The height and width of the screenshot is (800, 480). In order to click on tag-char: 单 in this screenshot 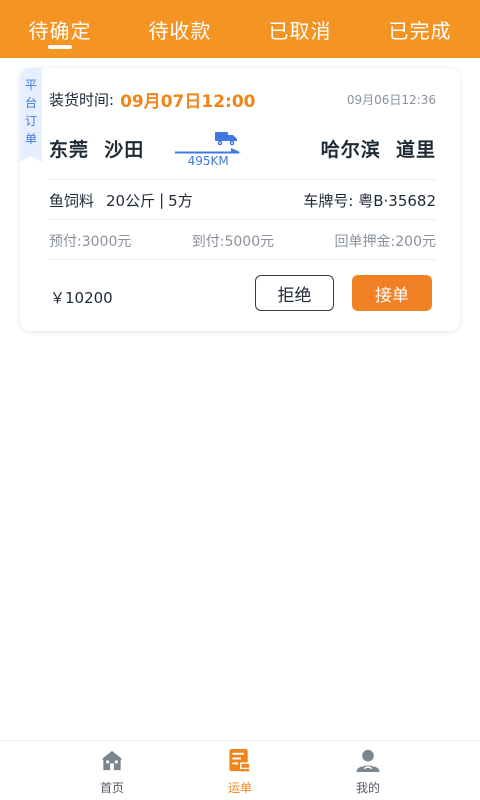, I will do `click(30, 139)`.